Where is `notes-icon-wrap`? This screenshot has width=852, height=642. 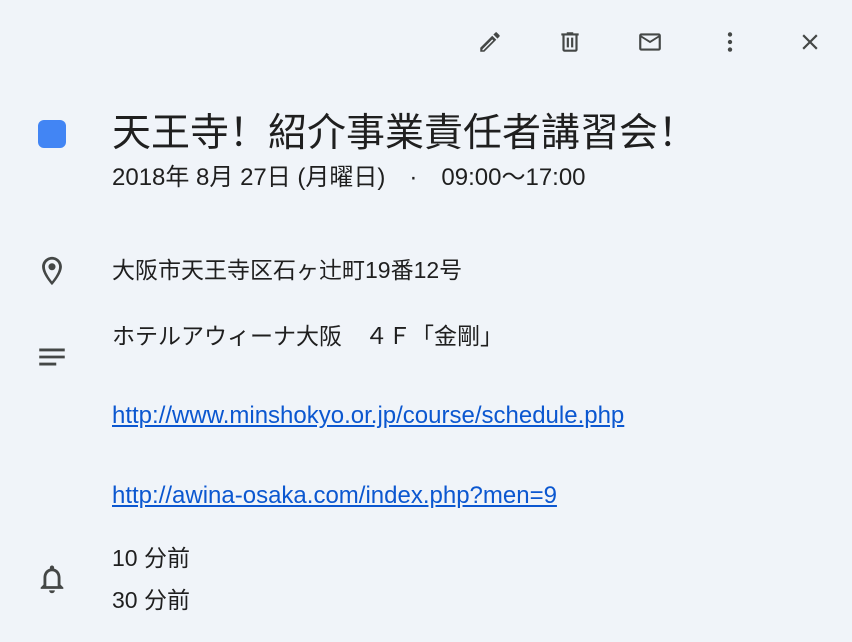 notes-icon-wrap is located at coordinates (52, 357).